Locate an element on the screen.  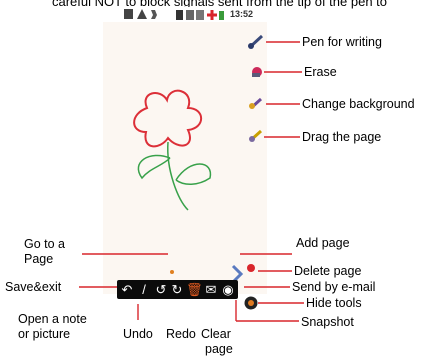
label-delete-page: Delete page is located at coordinates (328, 271).